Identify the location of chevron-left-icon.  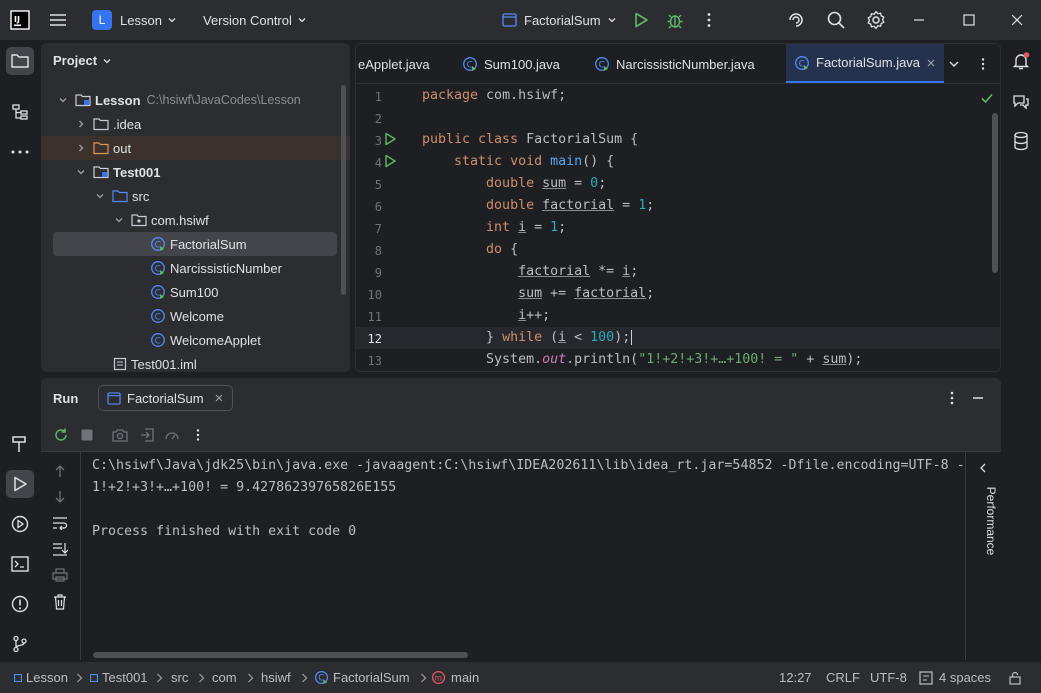
(983, 468).